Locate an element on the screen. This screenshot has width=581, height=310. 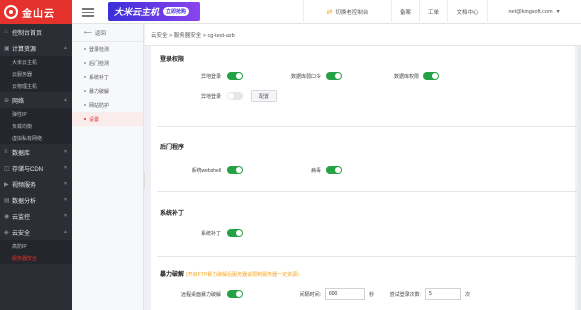
sidebar-item-label: 存储与CDN is located at coordinates (27, 169).